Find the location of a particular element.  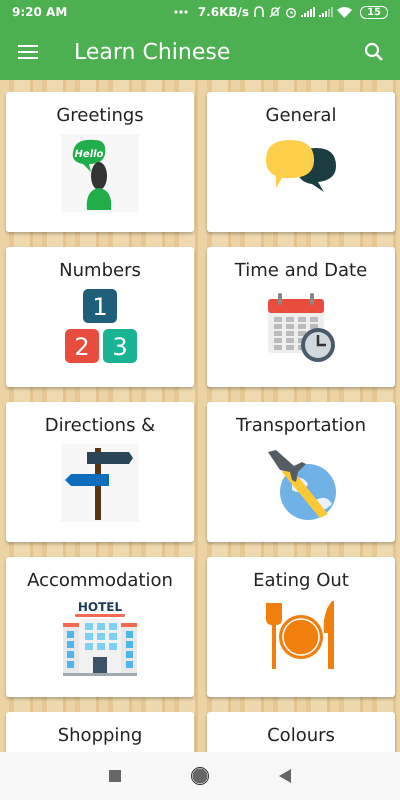

search-button is located at coordinates (374, 52).